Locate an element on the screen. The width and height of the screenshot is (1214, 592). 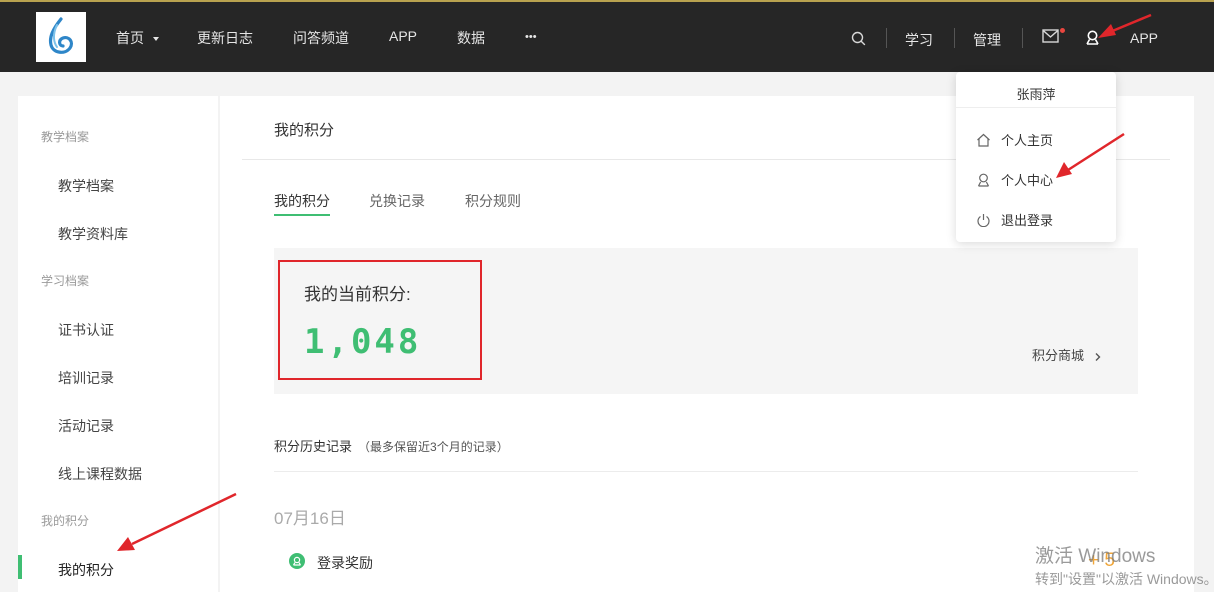
history-date: 07月16日 is located at coordinates (310, 518).